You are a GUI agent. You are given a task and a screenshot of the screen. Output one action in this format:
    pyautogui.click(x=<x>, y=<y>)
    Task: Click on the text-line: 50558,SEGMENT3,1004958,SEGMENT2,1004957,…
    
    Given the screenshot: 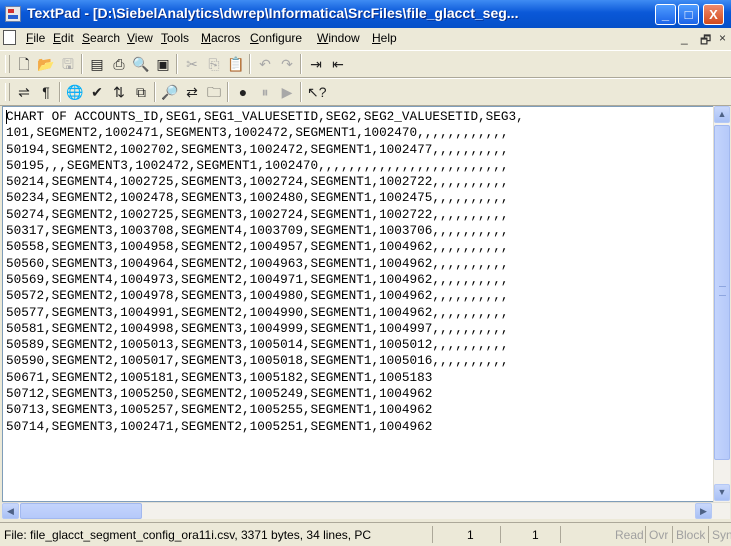 What is the action you would take?
    pyautogui.click(x=265, y=247)
    